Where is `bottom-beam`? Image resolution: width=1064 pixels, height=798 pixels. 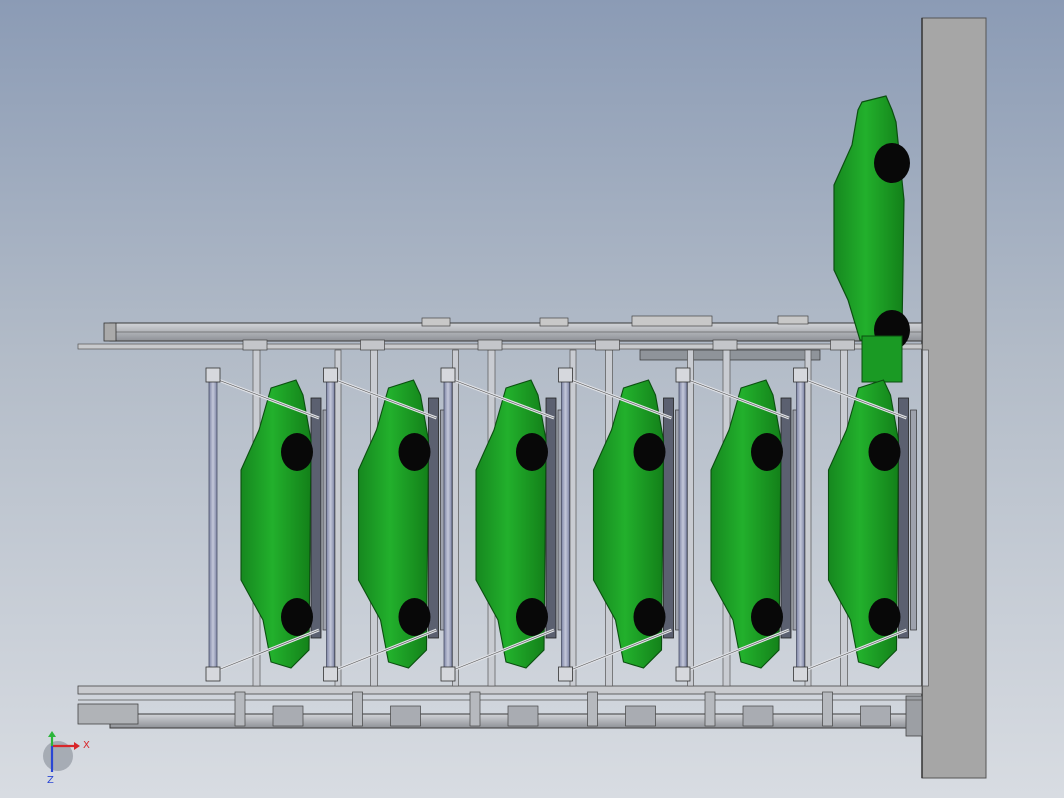 bottom-beam is located at coordinates (500, 711).